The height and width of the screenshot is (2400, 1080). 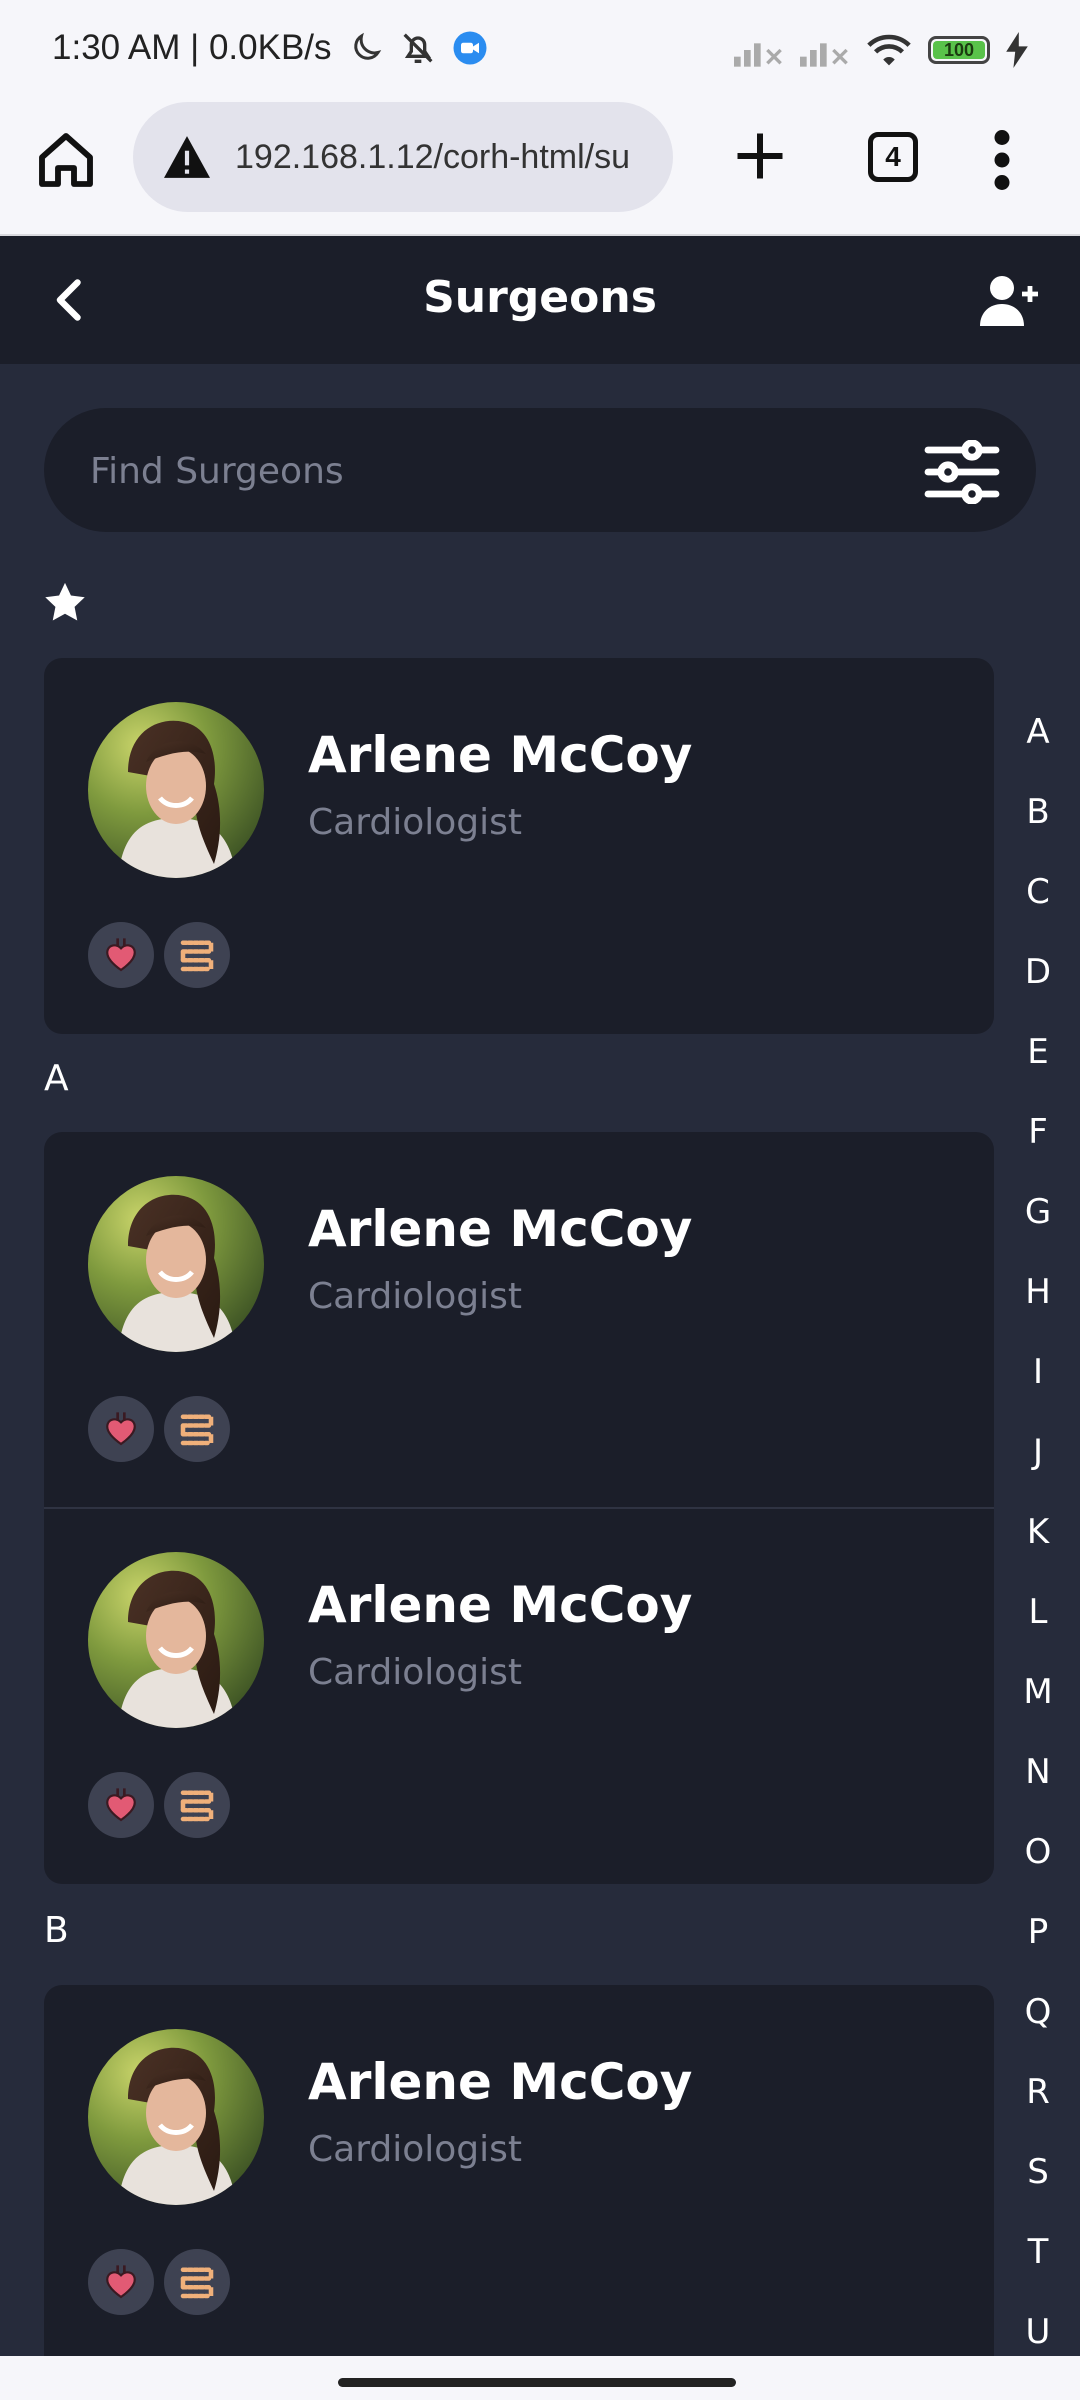 What do you see at coordinates (1038, 1772) in the screenshot?
I see `alpha-index-letter: N` at bounding box center [1038, 1772].